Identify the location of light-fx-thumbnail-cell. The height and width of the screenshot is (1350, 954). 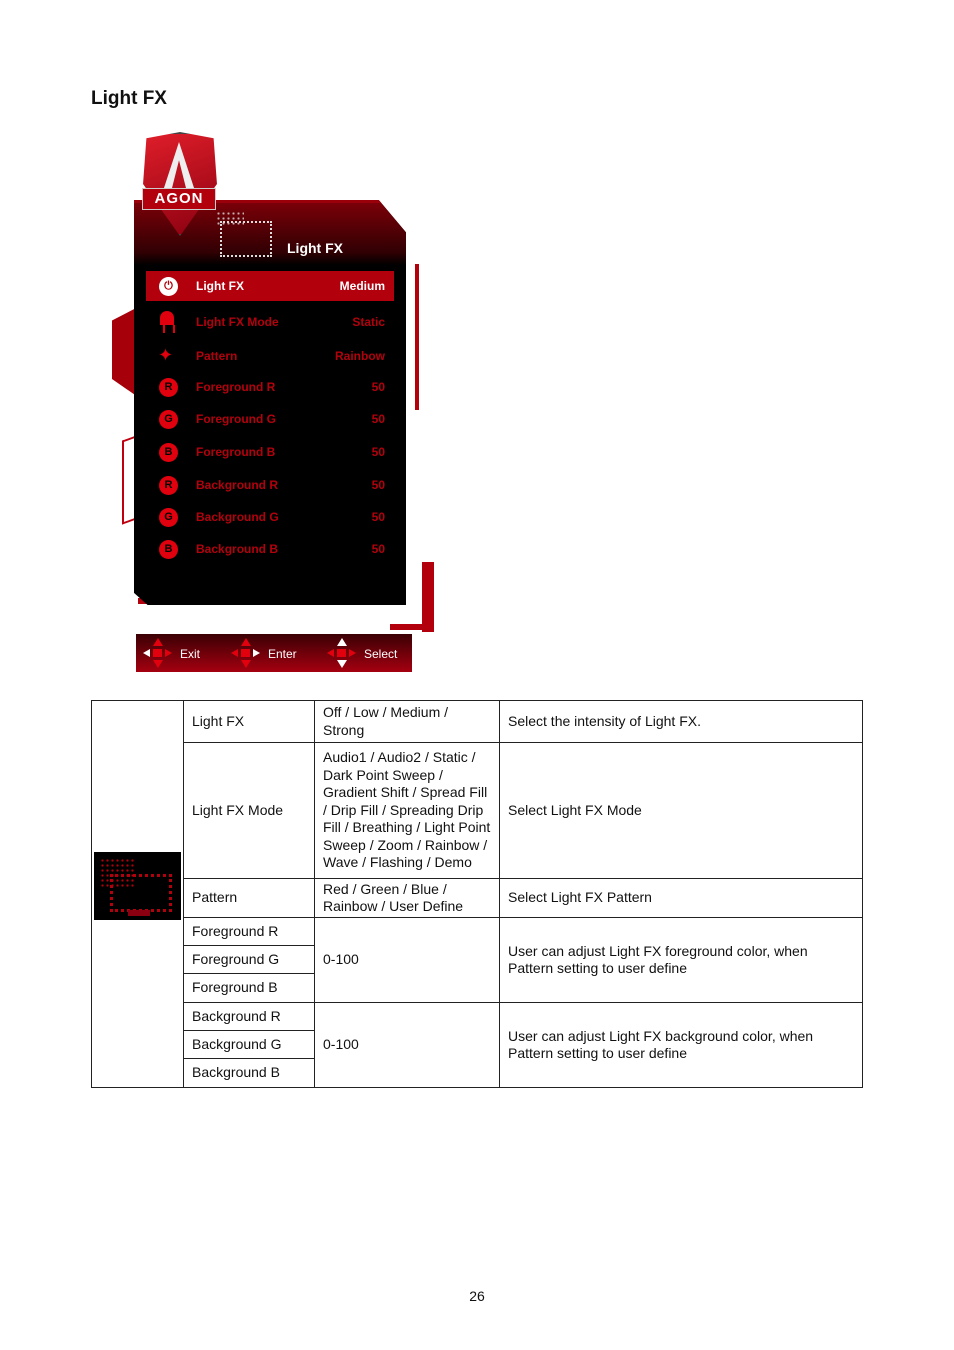
(137, 894).